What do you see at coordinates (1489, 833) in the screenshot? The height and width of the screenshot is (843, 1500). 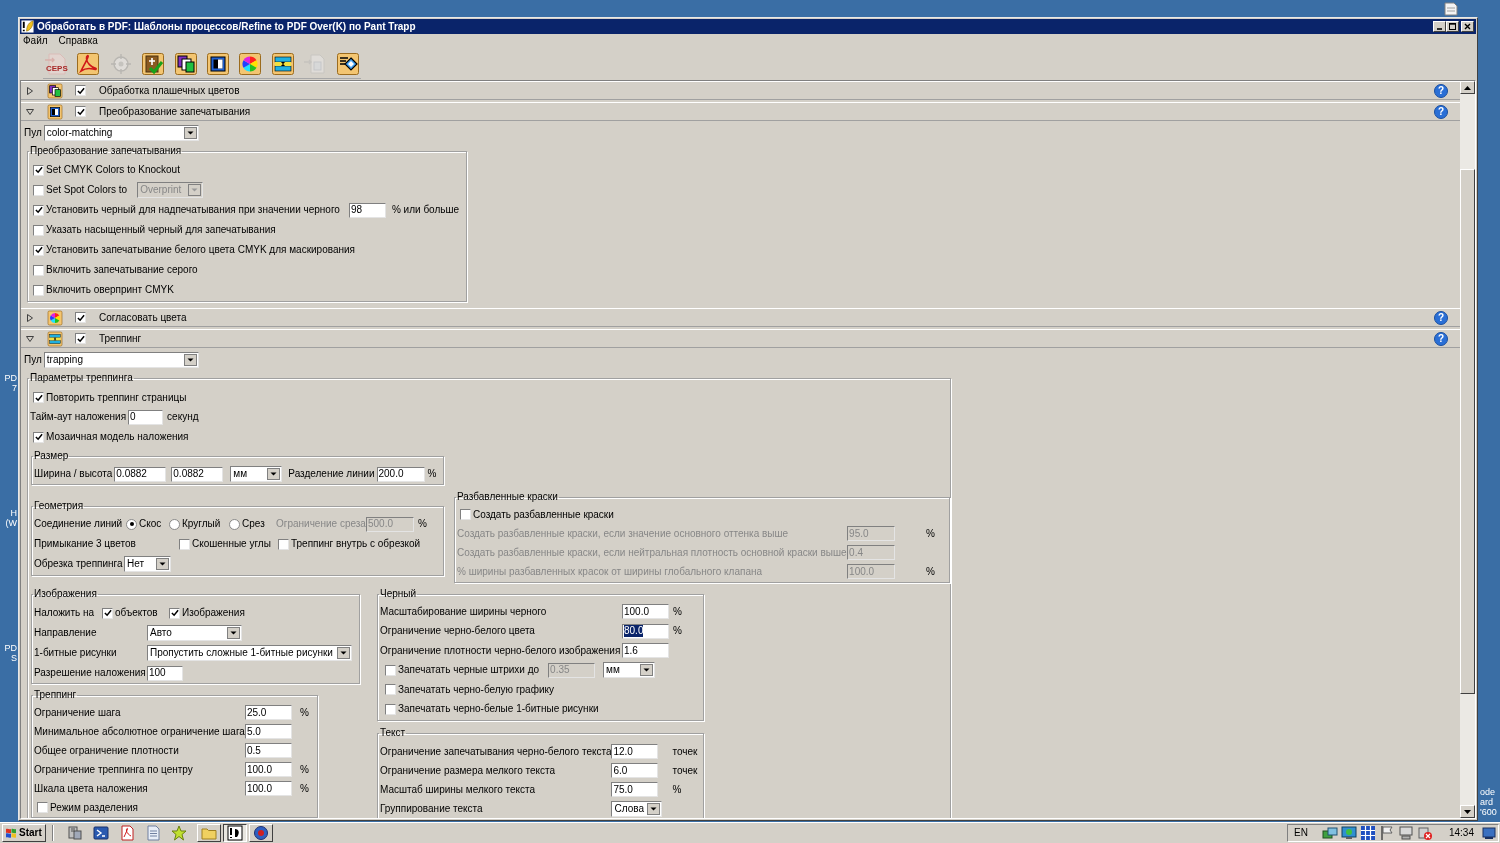 I see `desktop-icon` at bounding box center [1489, 833].